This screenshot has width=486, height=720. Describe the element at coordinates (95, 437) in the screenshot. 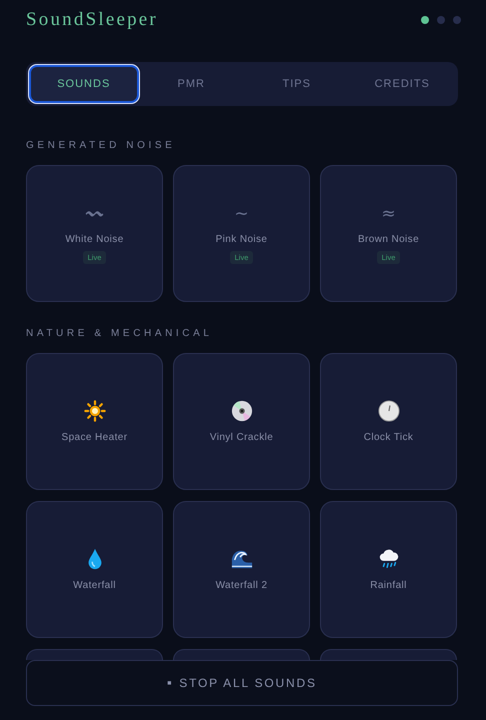

I see `sound-name: Space Heater` at that location.